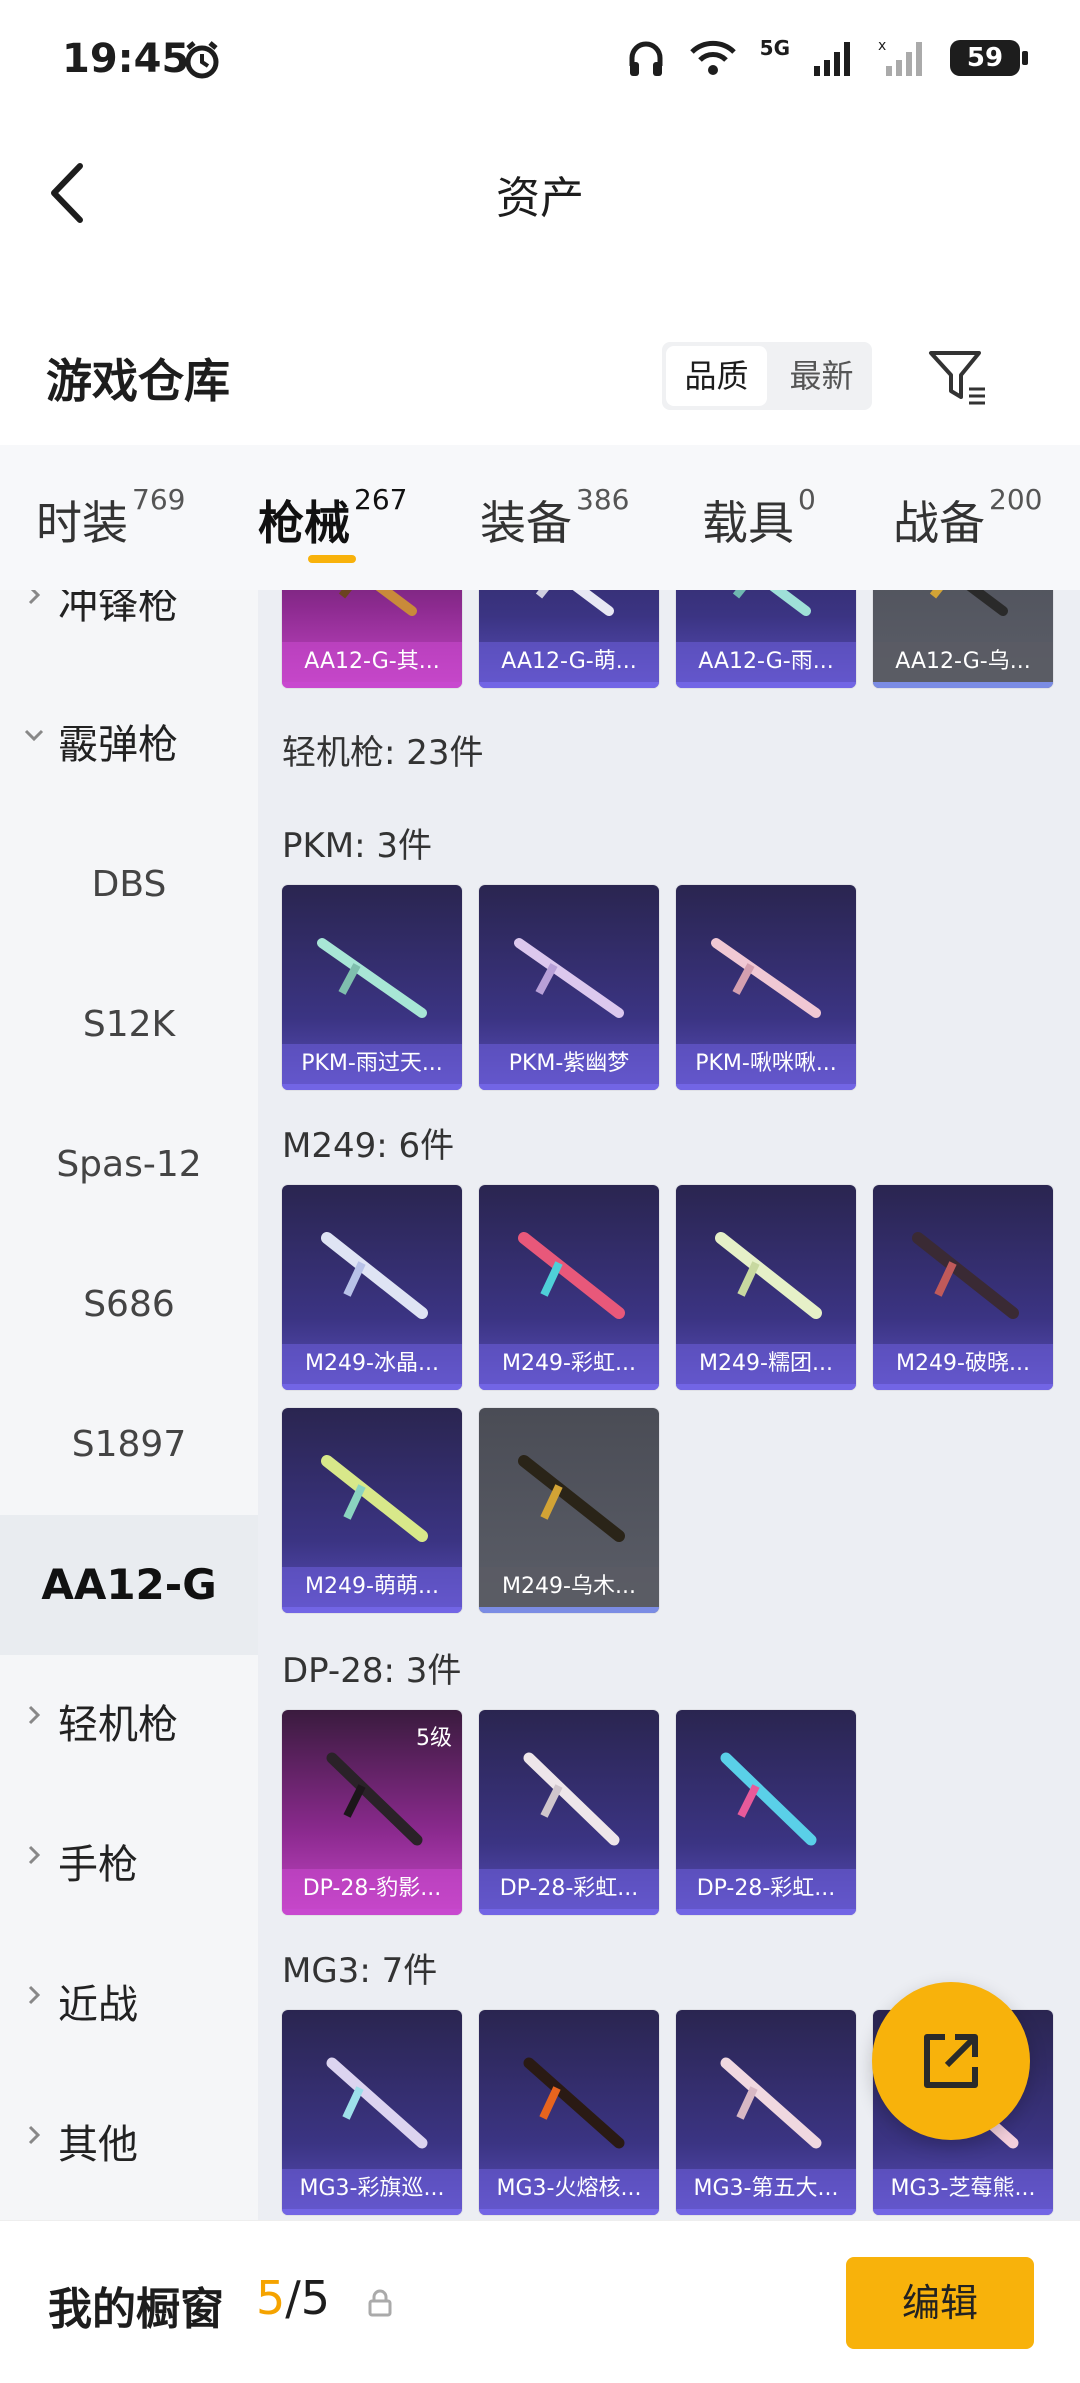 The width and height of the screenshot is (1080, 2383). Describe the element at coordinates (716, 376) in the screenshot. I see `sort-option-quality: 品质` at that location.